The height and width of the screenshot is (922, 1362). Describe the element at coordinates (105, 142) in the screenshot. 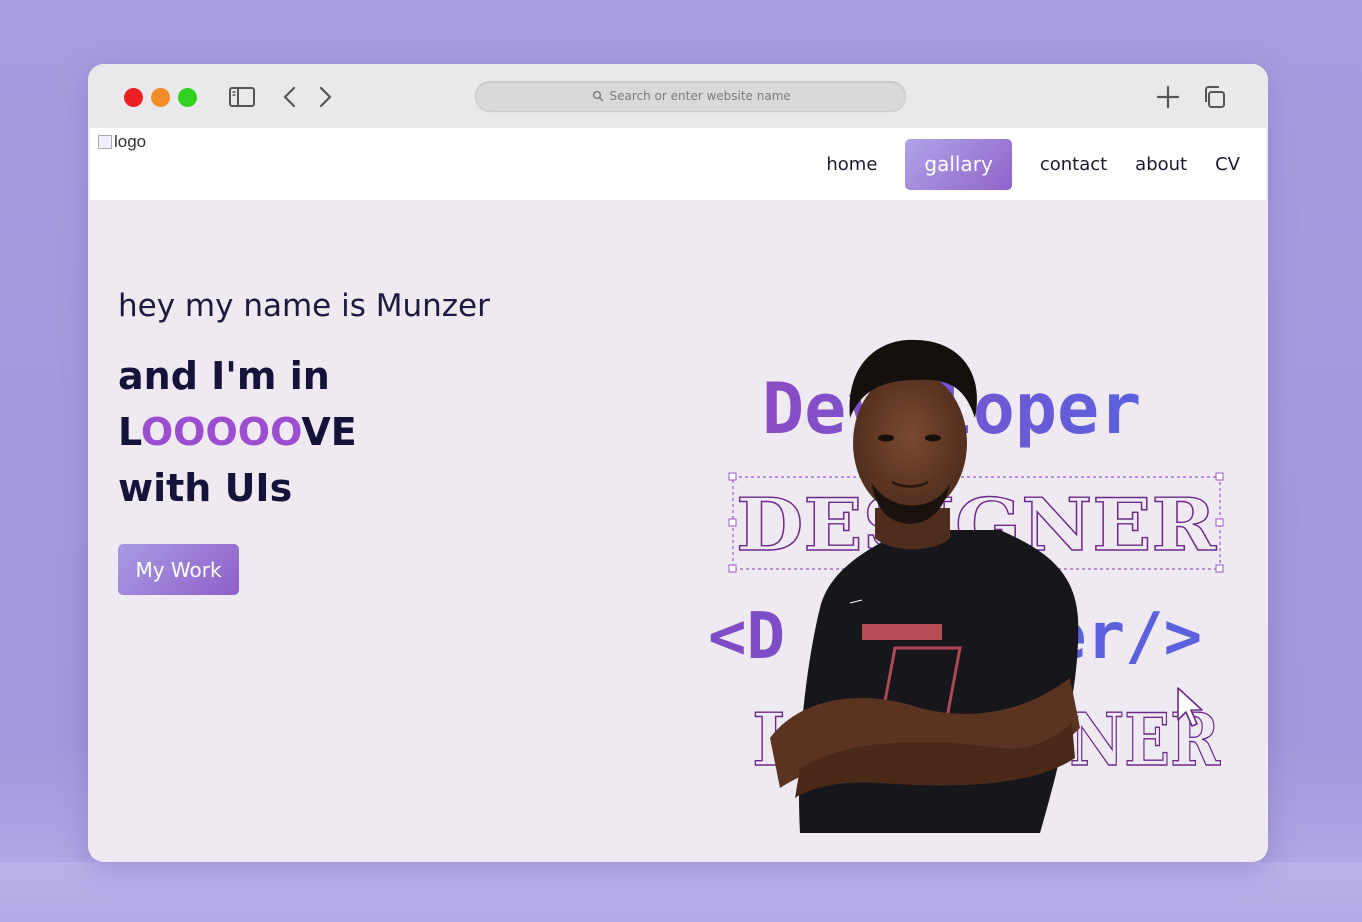

I see `broken-image-icon` at that location.